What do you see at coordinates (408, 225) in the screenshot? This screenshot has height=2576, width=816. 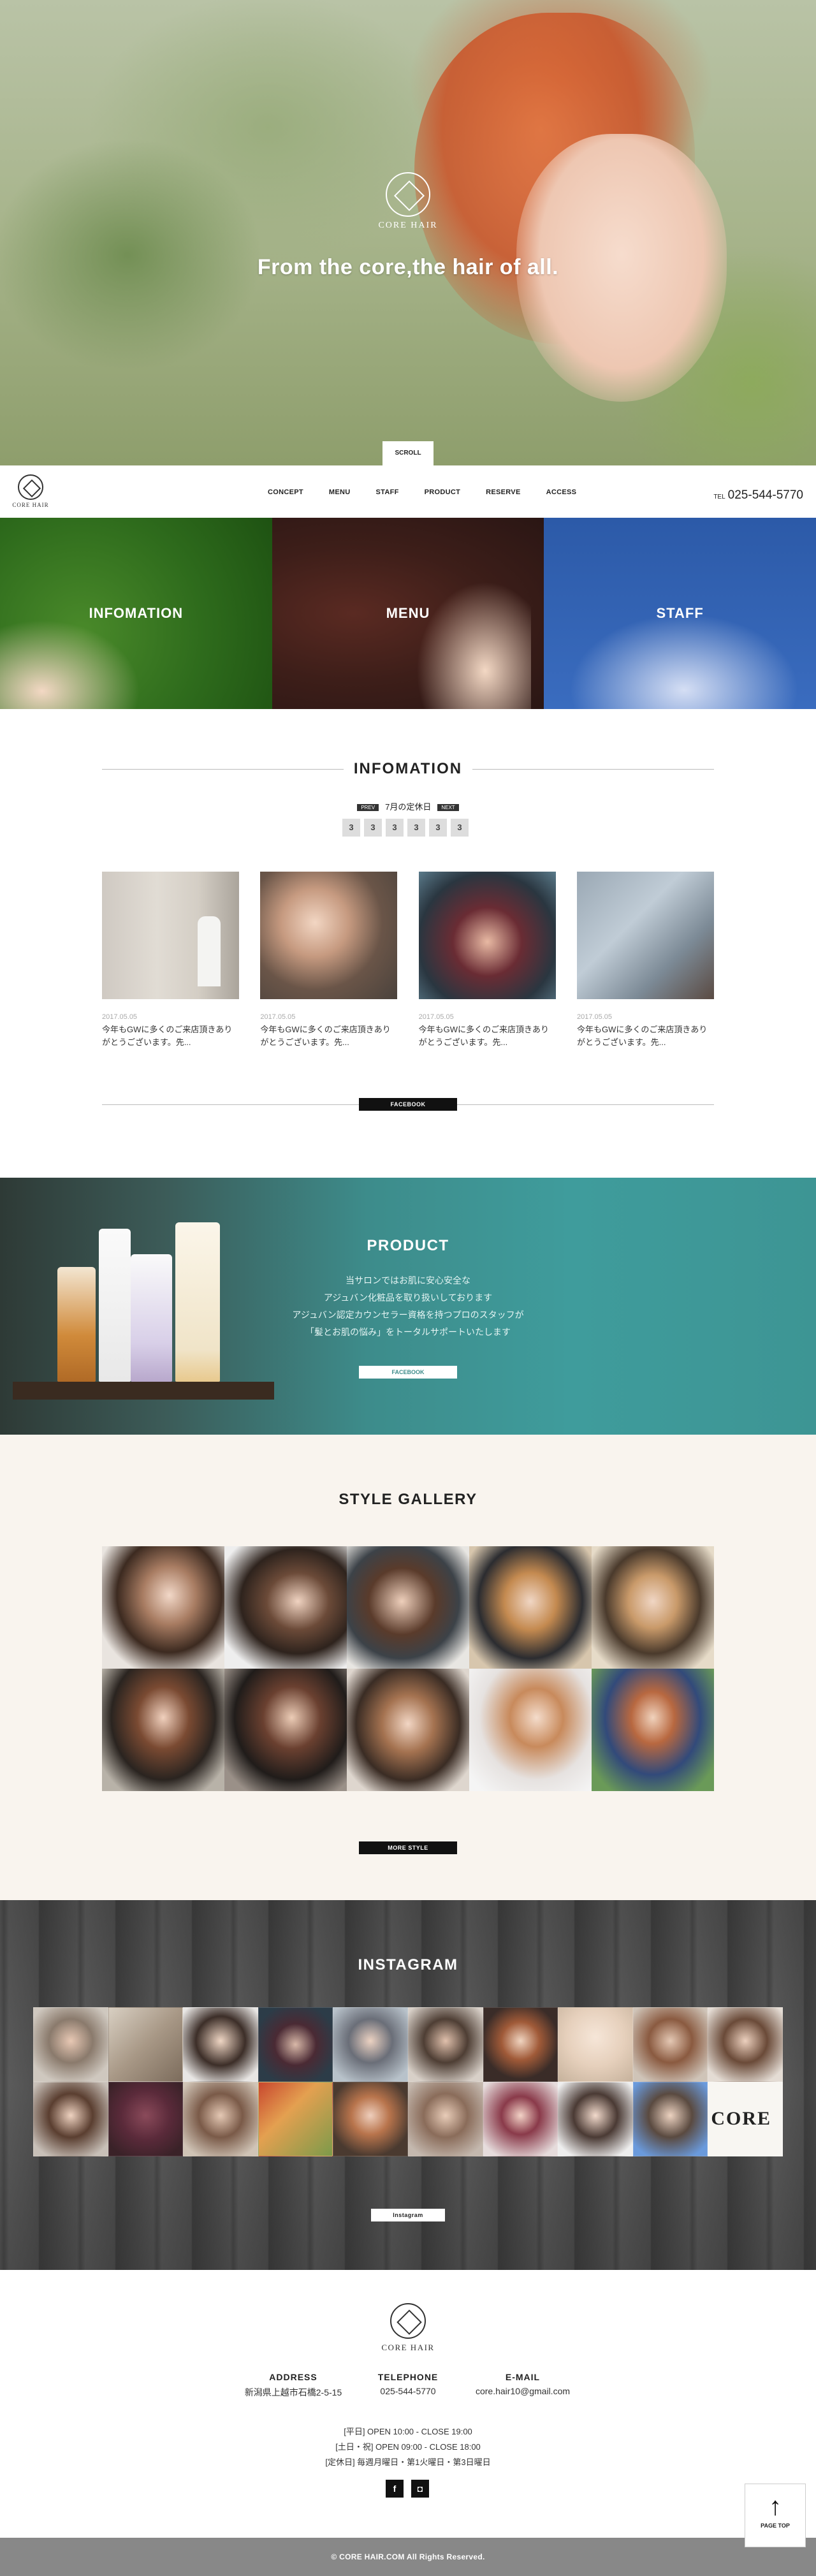 I see `hero-logo-text: CORE HAIR` at bounding box center [408, 225].